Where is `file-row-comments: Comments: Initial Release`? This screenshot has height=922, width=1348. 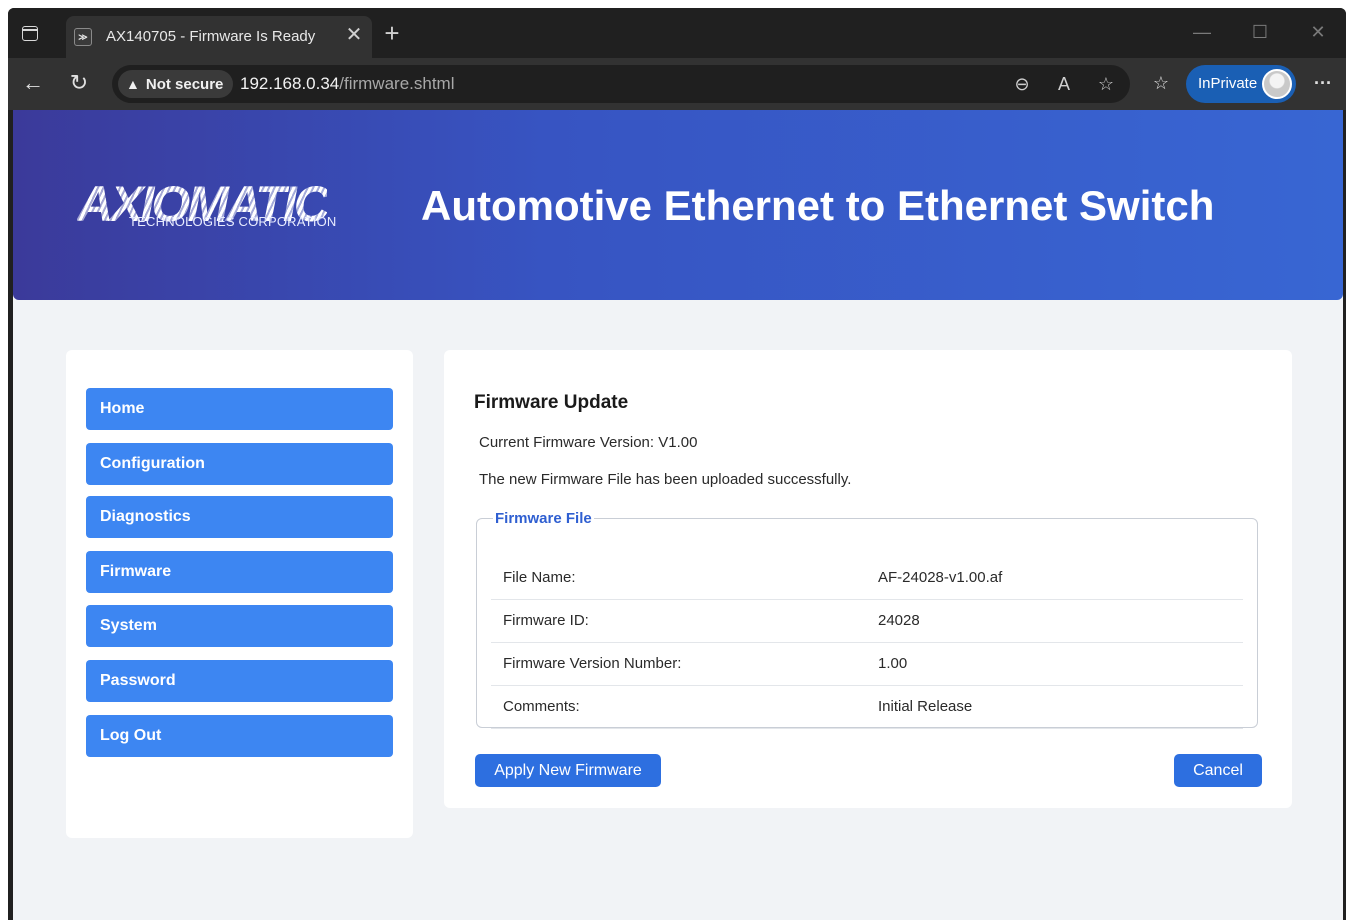 file-row-comments: Comments: Initial Release is located at coordinates (867, 707).